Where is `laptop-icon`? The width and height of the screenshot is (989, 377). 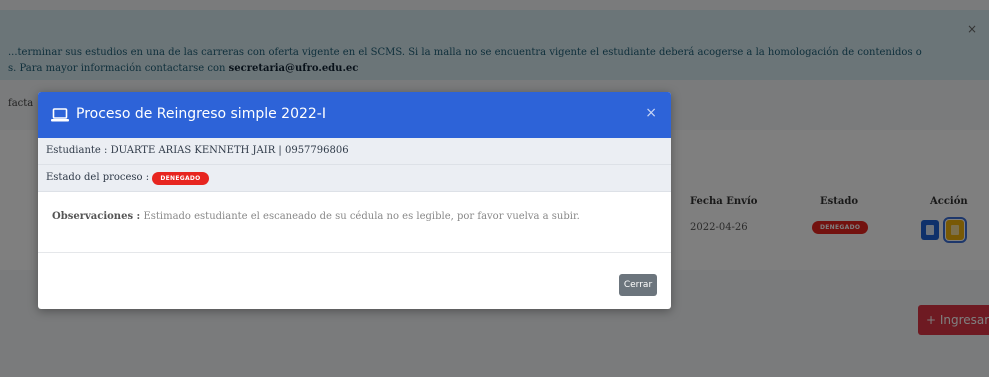 laptop-icon is located at coordinates (60, 115).